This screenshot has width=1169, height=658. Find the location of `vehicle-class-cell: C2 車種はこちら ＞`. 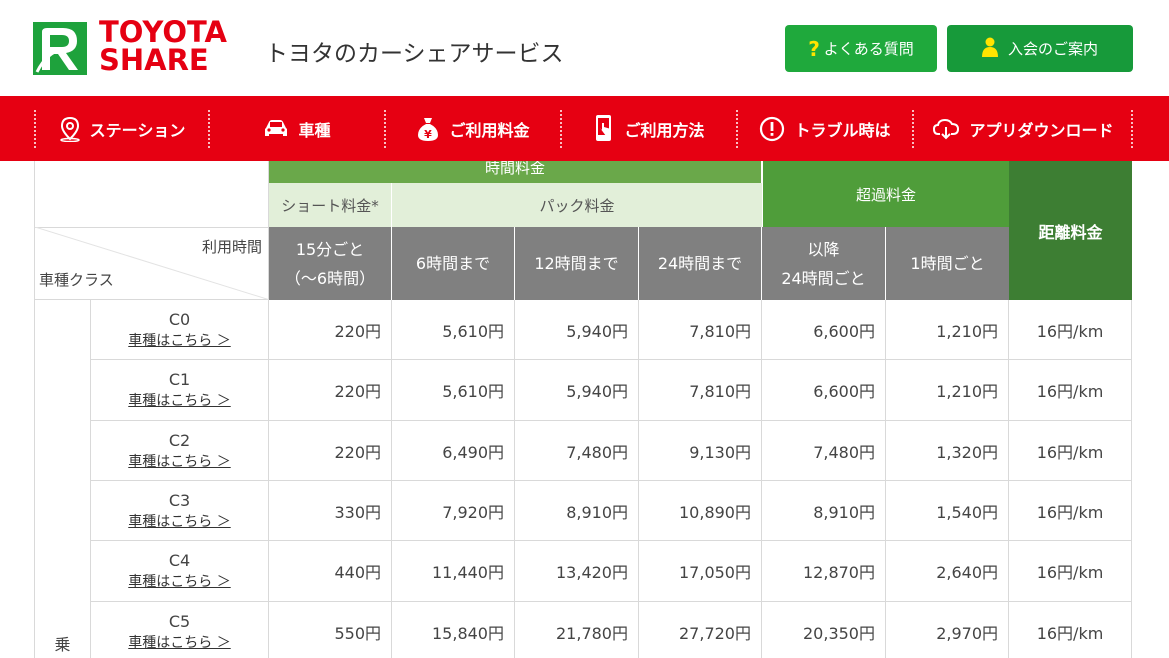

vehicle-class-cell: C2 車種はこちら ＞ is located at coordinates (180, 451).